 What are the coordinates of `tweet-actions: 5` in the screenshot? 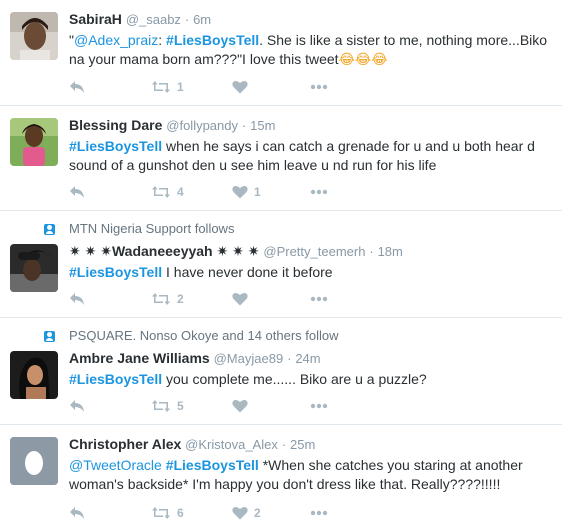 It's located at (219, 406).